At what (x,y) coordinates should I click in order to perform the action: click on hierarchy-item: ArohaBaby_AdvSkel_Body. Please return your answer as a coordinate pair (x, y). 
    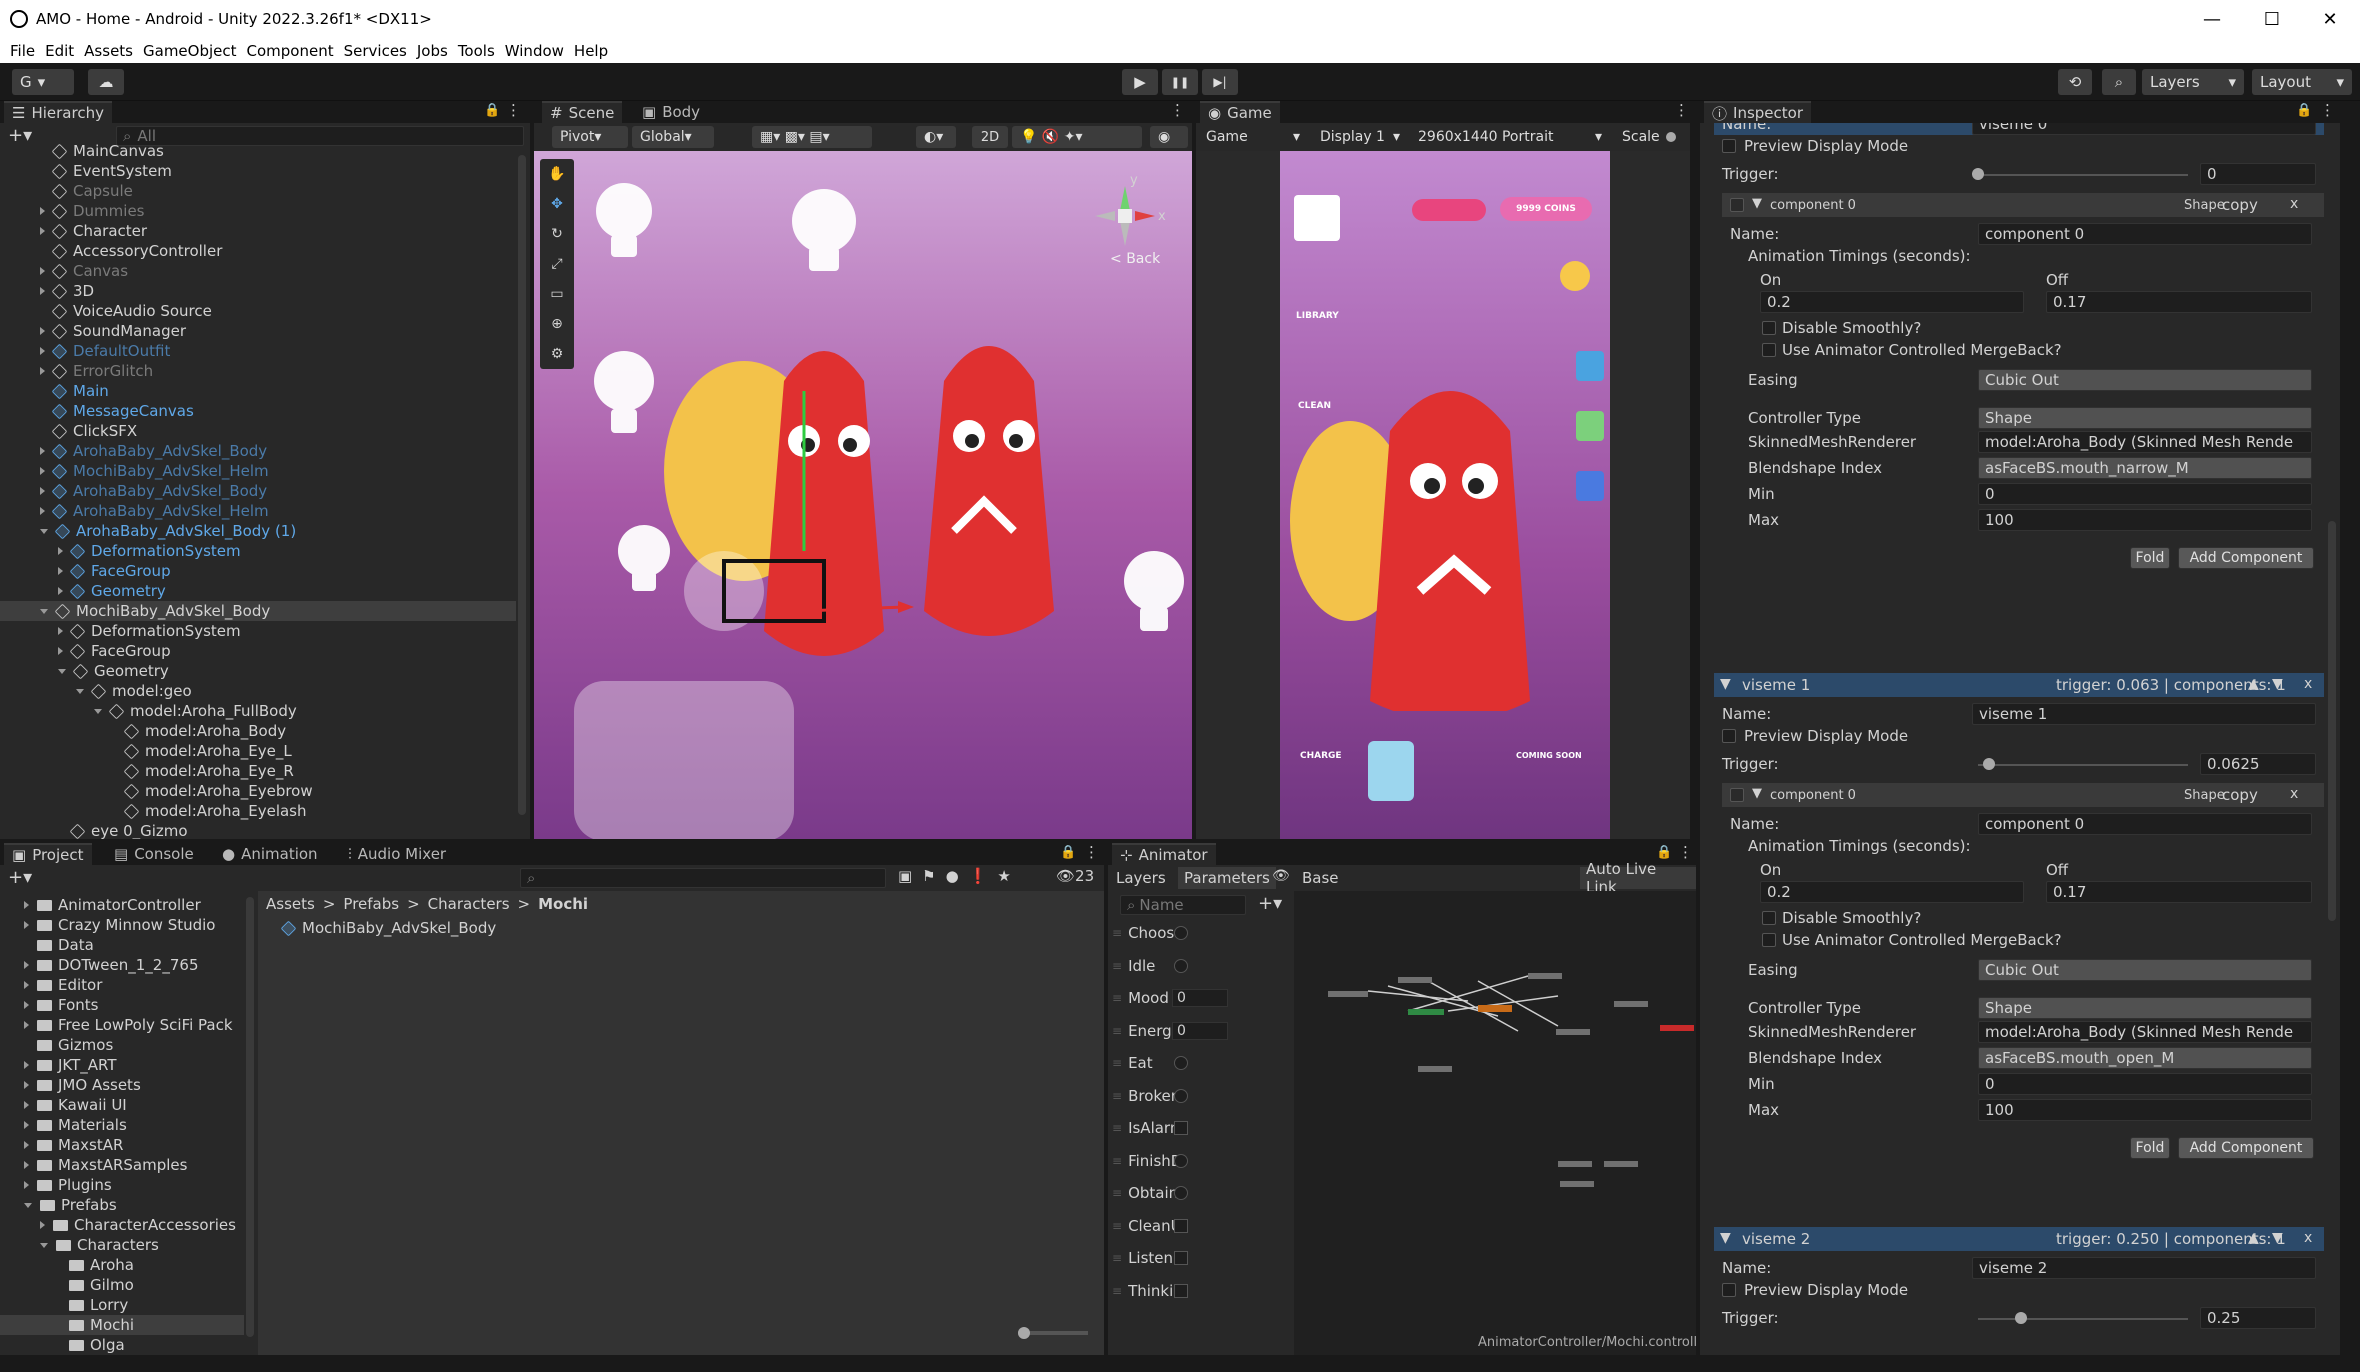
    Looking at the image, I should click on (258, 491).